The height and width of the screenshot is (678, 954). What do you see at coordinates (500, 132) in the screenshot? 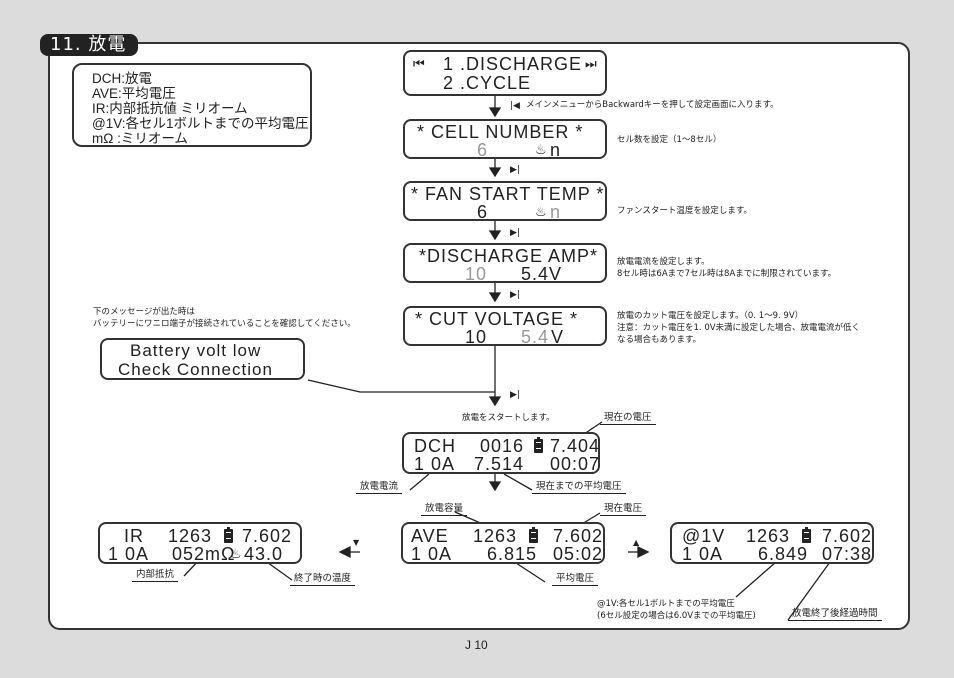
I see `lcd-title: * CELL NUMBER *` at bounding box center [500, 132].